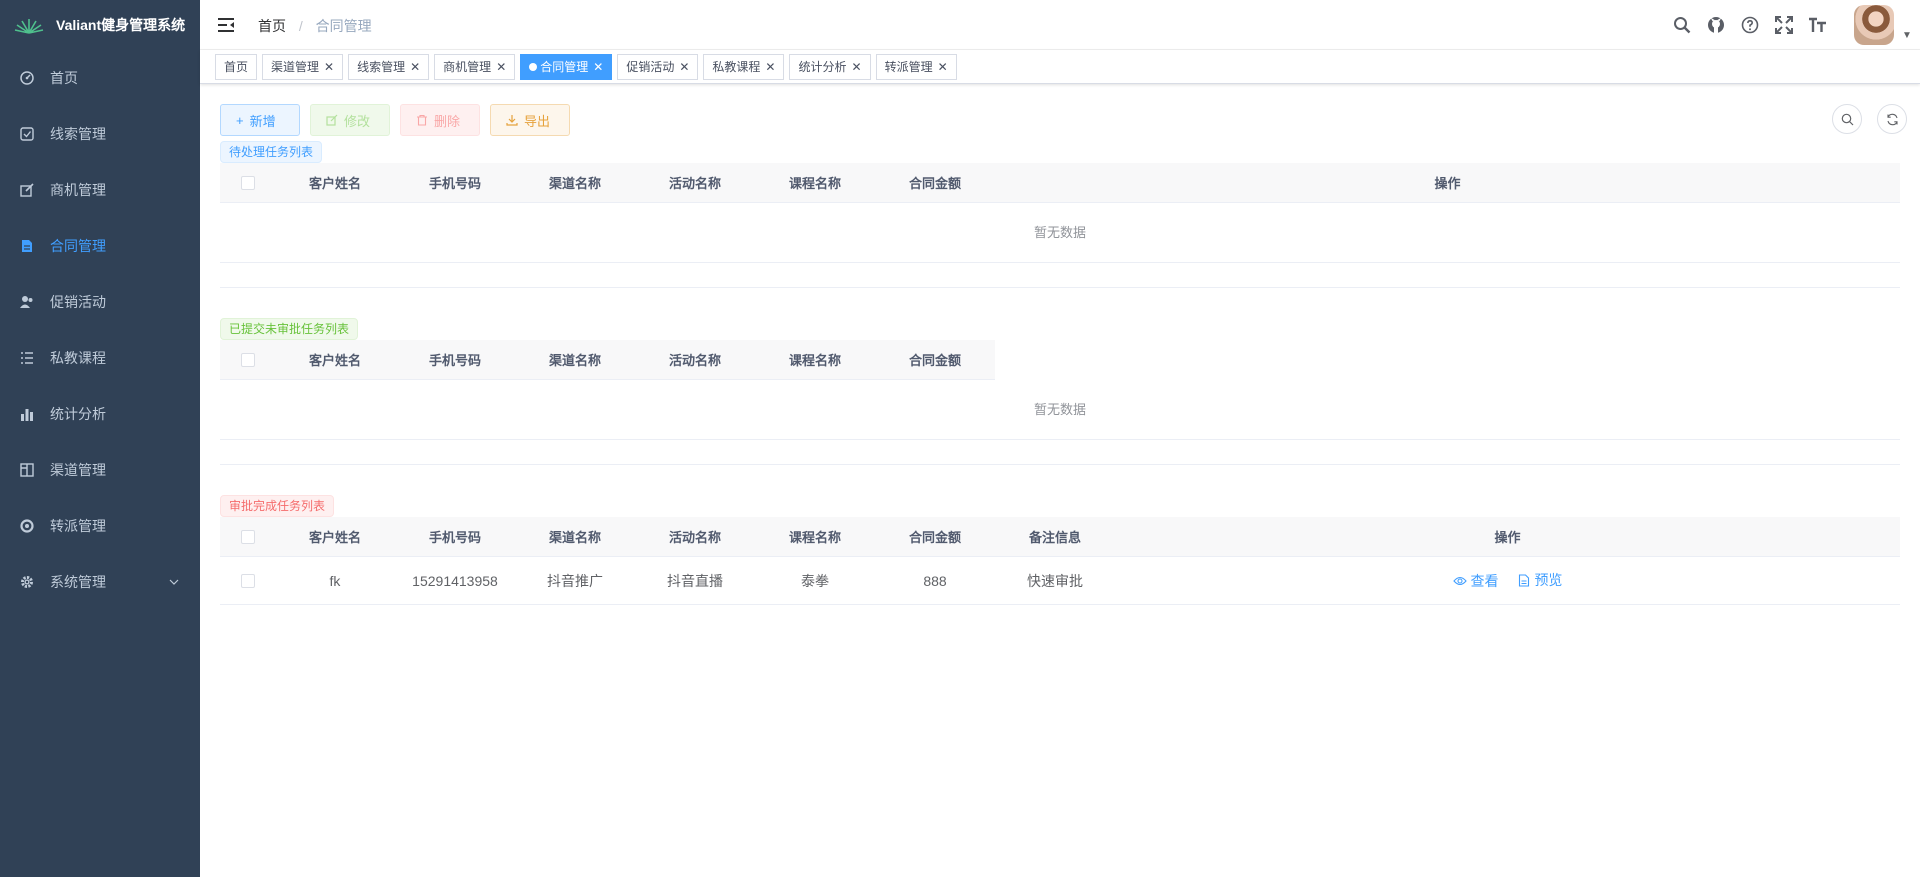  I want to click on user-menu: ▼, so click(1885, 25).